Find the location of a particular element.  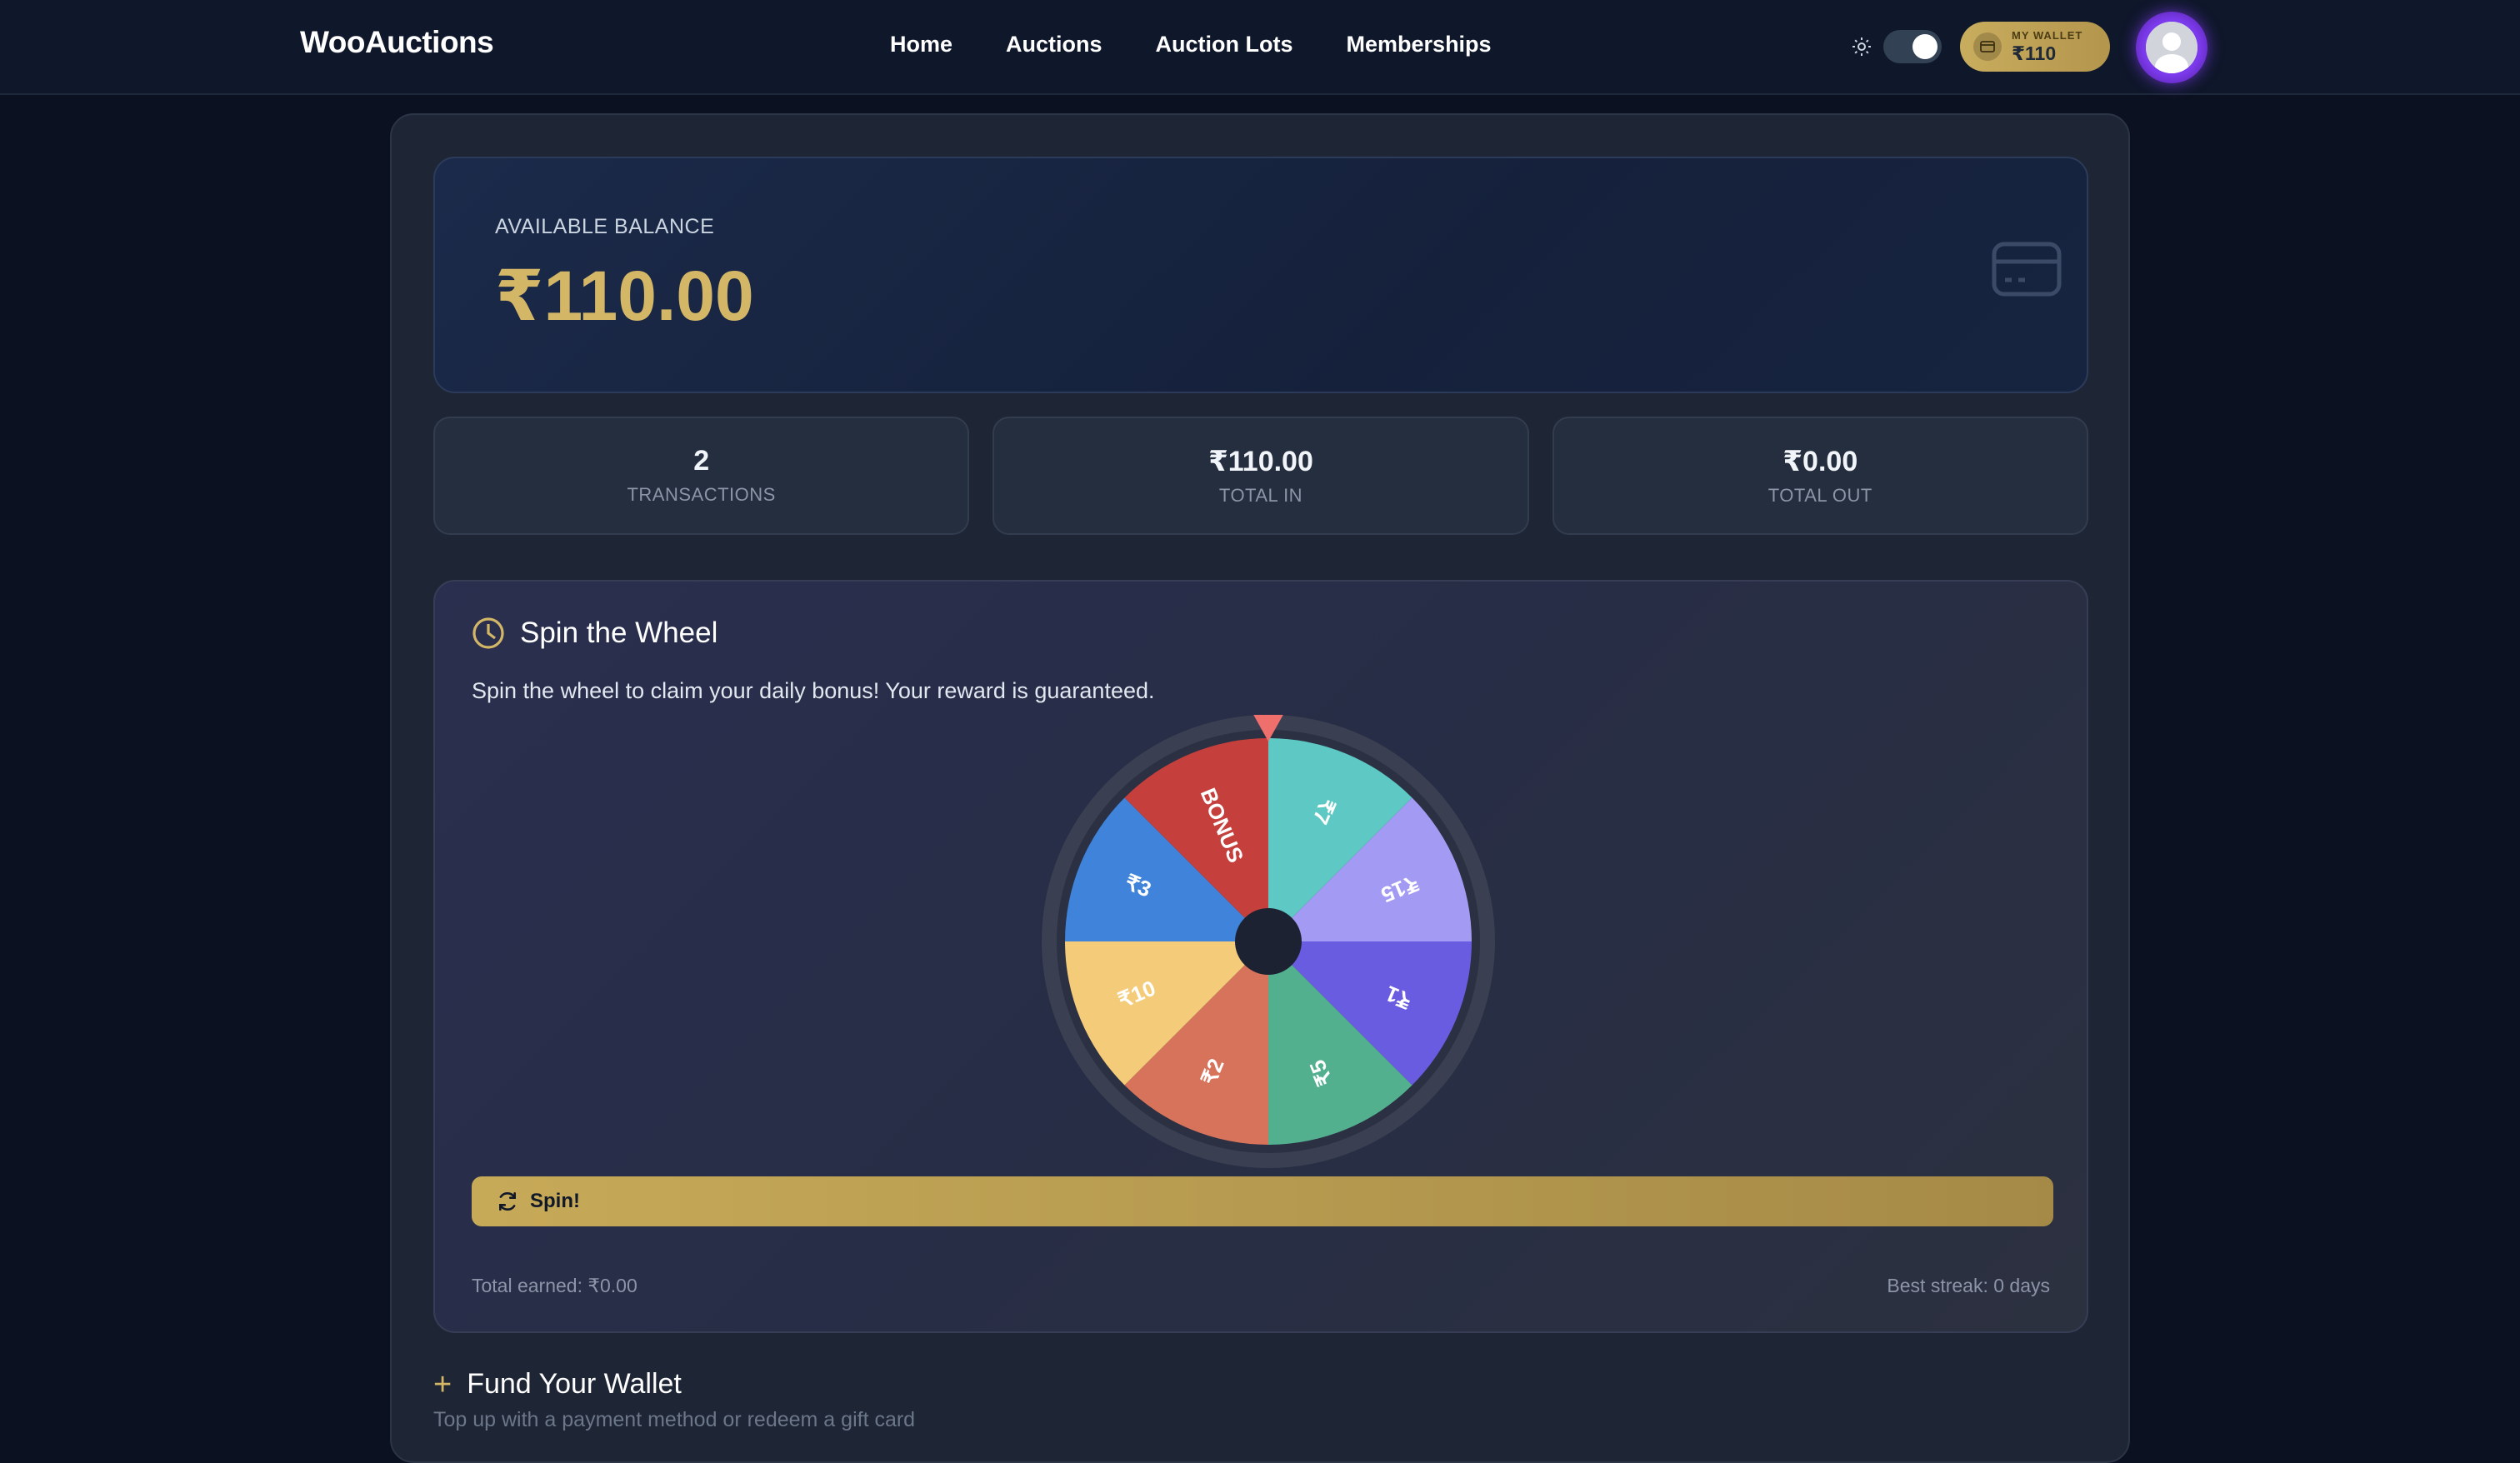

wheel-hub is located at coordinates (1268, 942).